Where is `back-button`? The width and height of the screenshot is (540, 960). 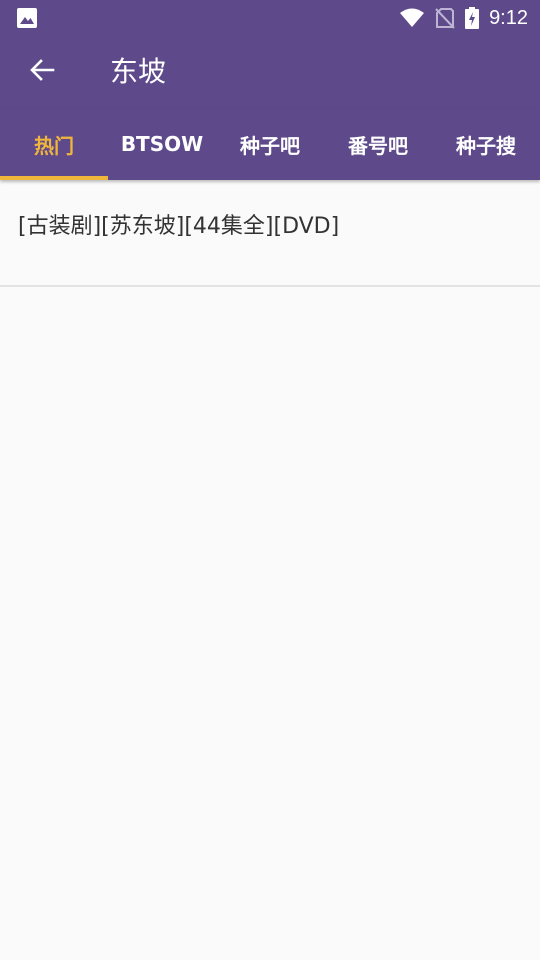
back-button is located at coordinates (42, 72).